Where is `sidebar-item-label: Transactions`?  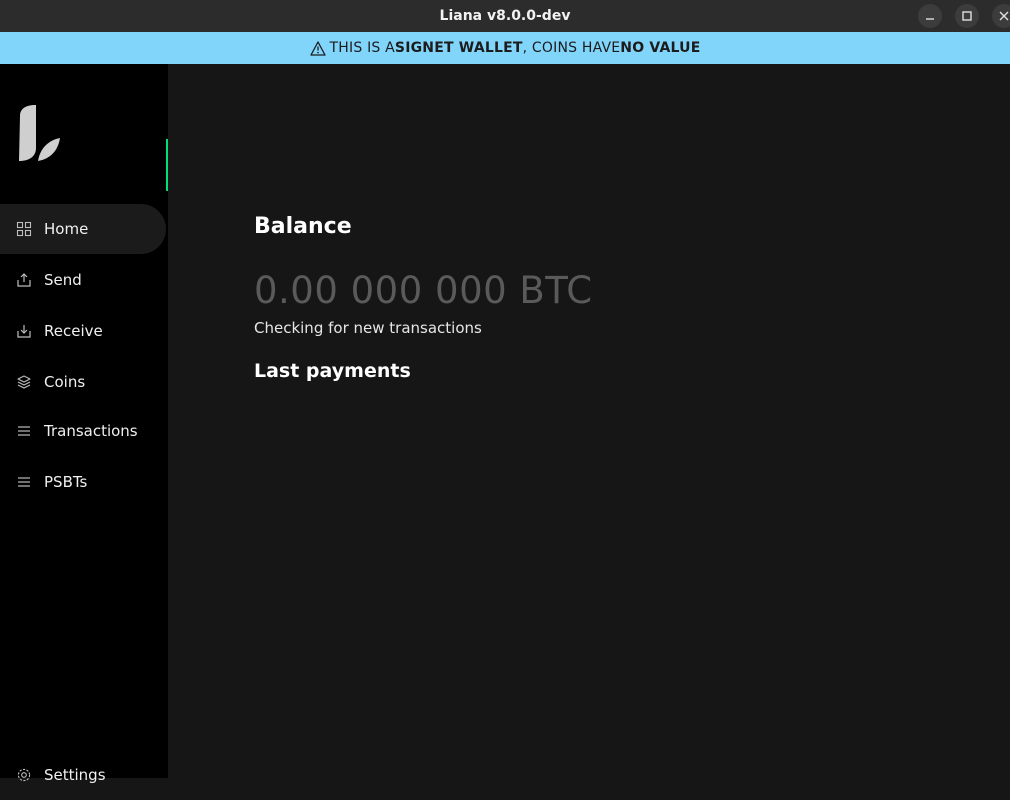 sidebar-item-label: Transactions is located at coordinates (91, 431).